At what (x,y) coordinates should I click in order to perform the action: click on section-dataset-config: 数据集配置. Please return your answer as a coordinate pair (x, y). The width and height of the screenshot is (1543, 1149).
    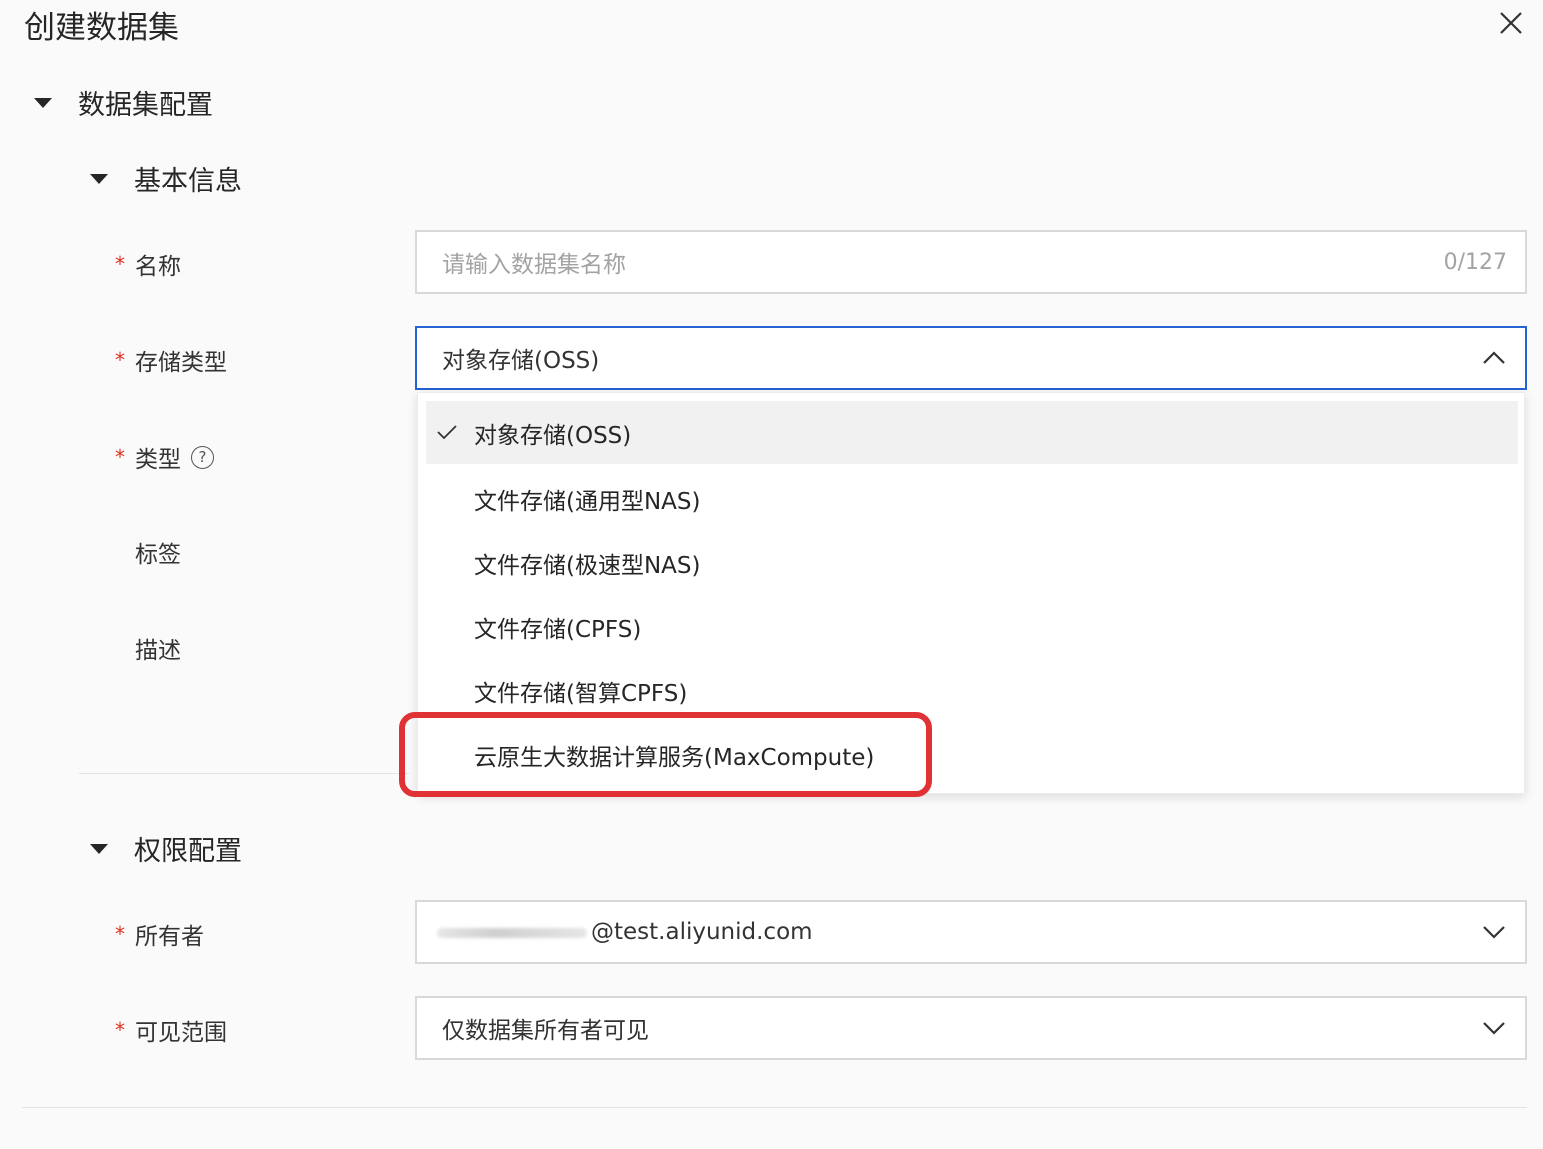
    Looking at the image, I should click on (123, 102).